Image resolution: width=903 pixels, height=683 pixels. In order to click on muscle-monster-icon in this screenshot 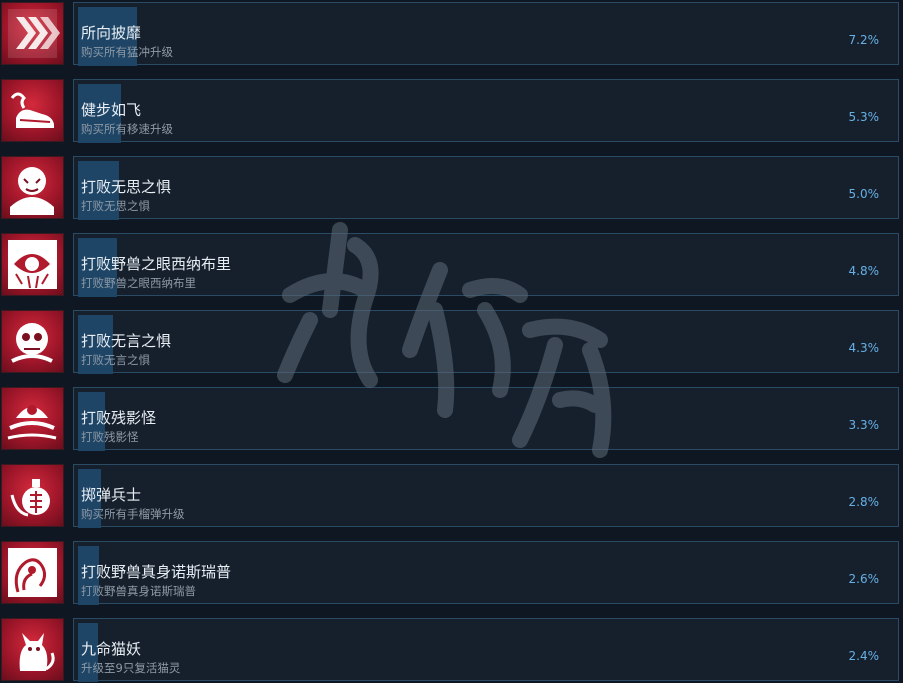, I will do `click(32, 187)`.